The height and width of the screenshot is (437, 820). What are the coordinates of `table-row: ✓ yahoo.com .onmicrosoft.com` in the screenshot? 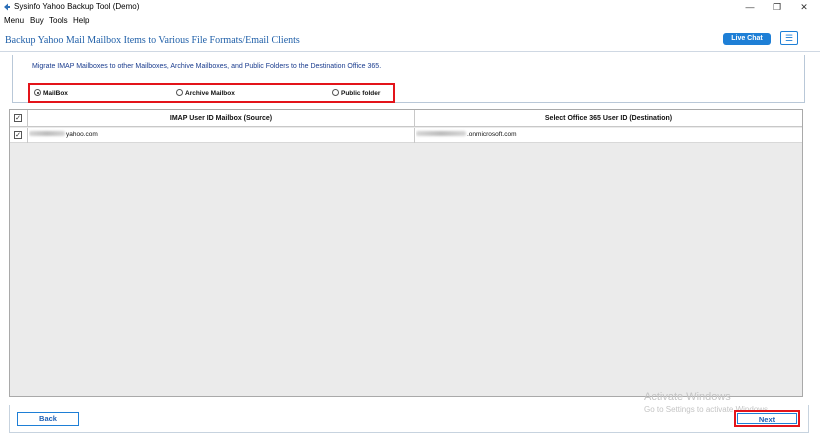 It's located at (406, 135).